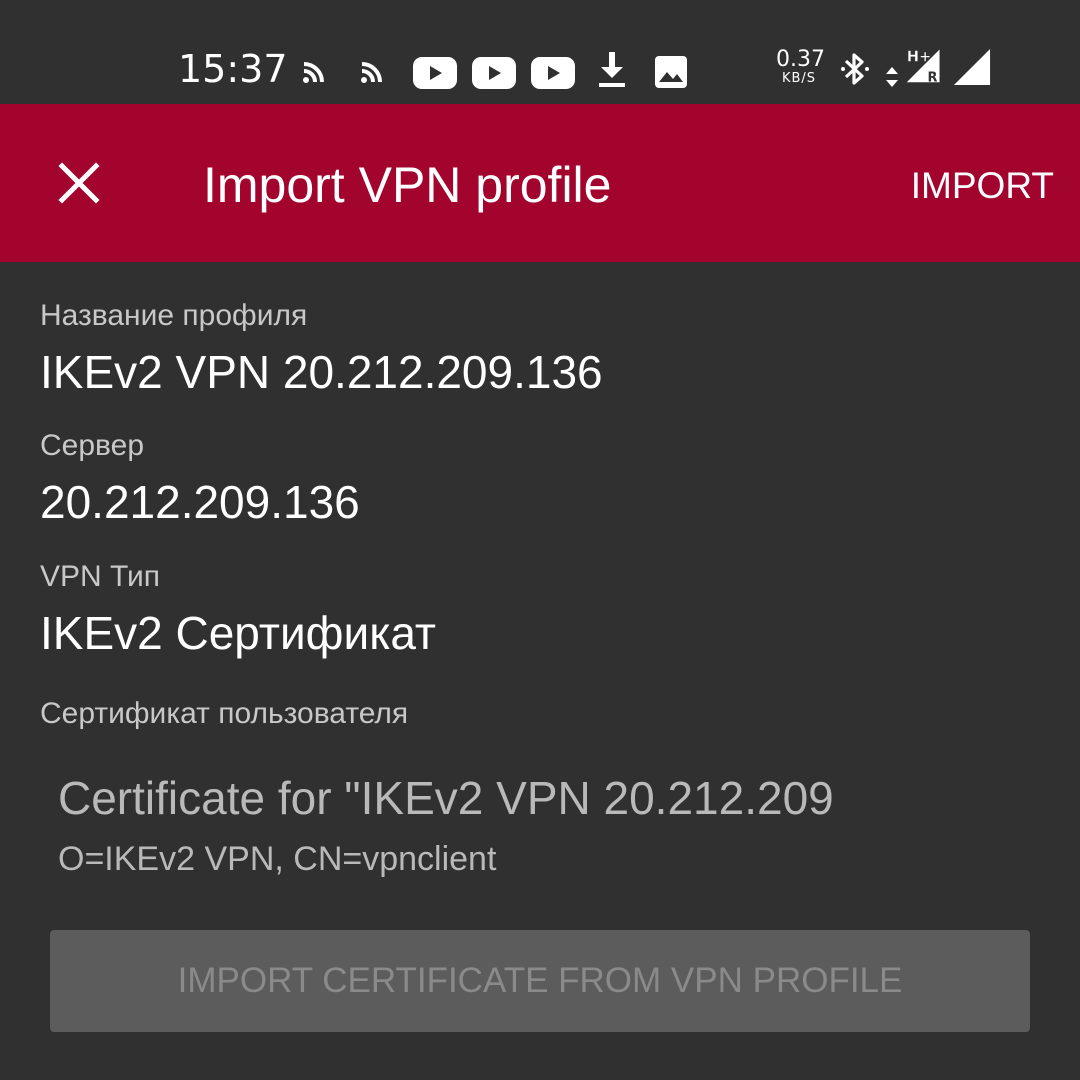 The width and height of the screenshot is (1080, 1080). What do you see at coordinates (671, 72) in the screenshot?
I see `image-icon` at bounding box center [671, 72].